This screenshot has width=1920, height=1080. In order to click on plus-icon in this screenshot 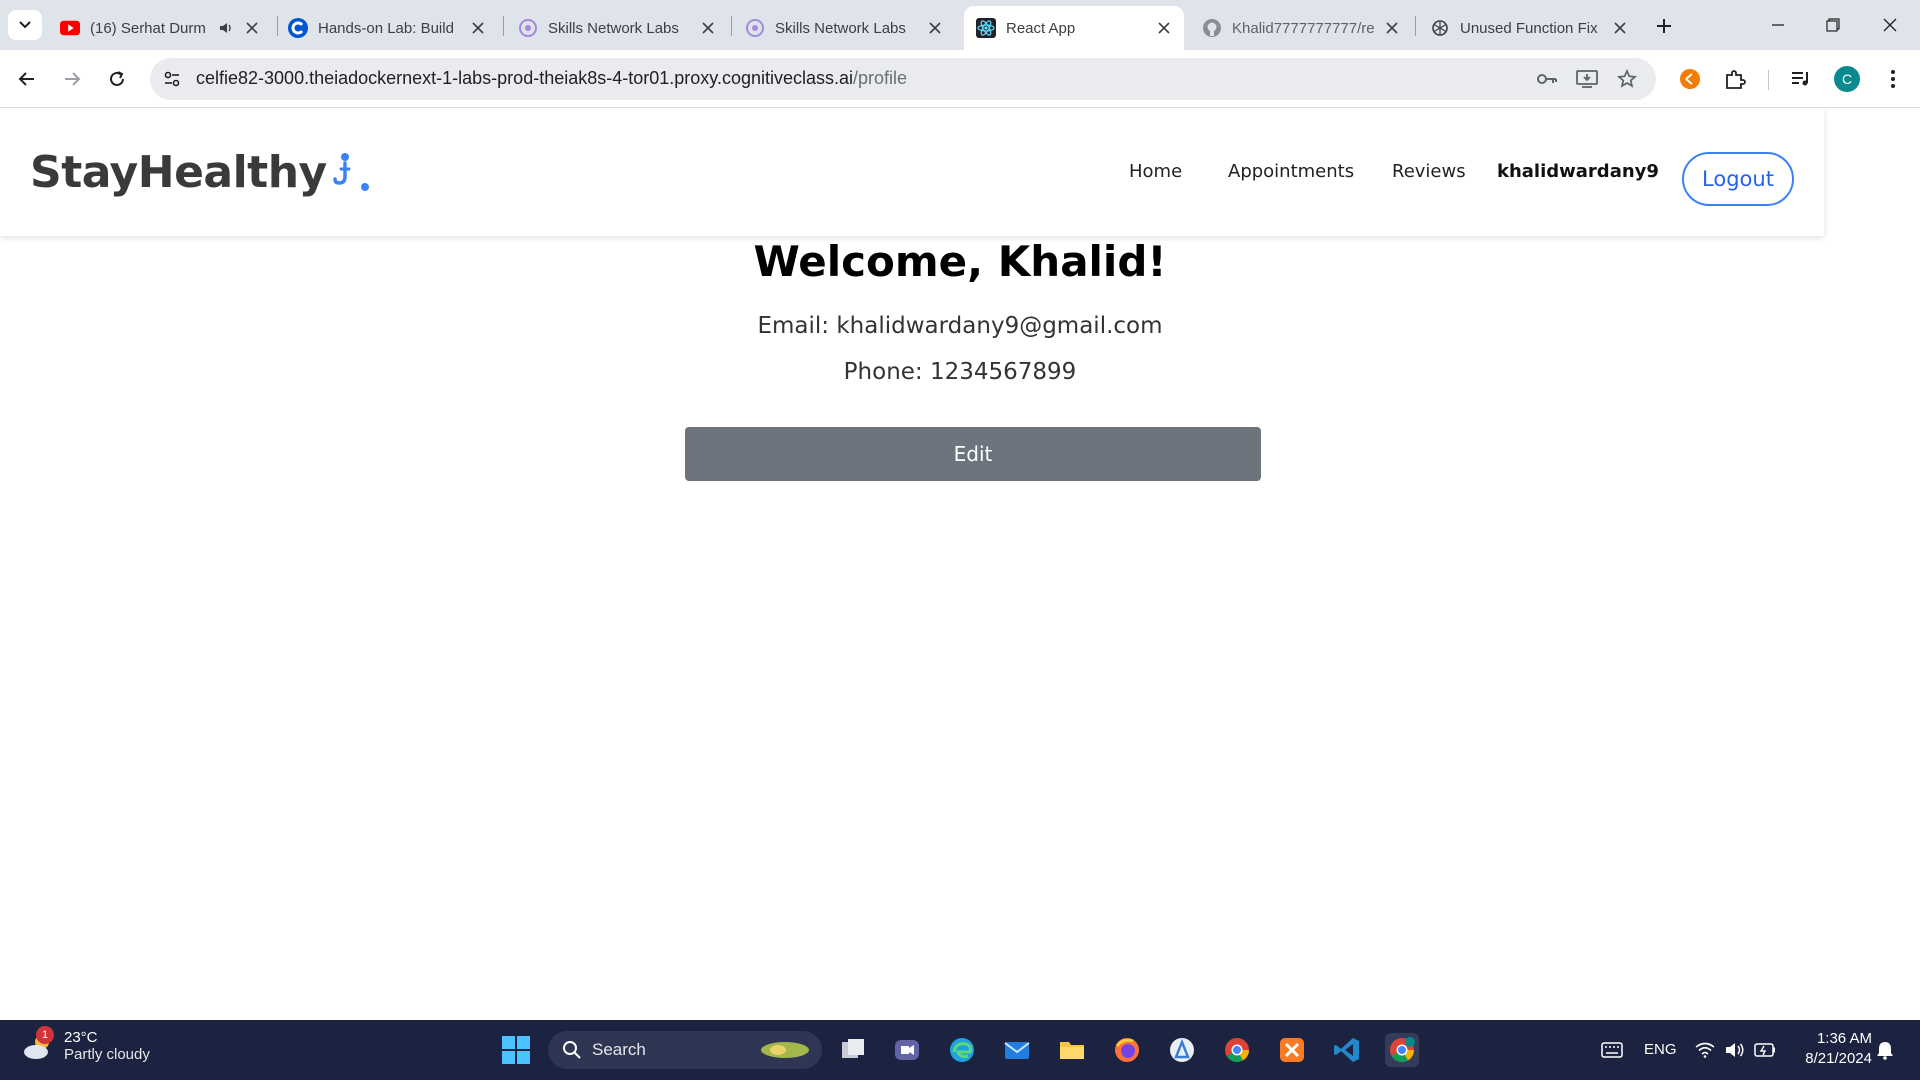, I will do `click(1664, 26)`.